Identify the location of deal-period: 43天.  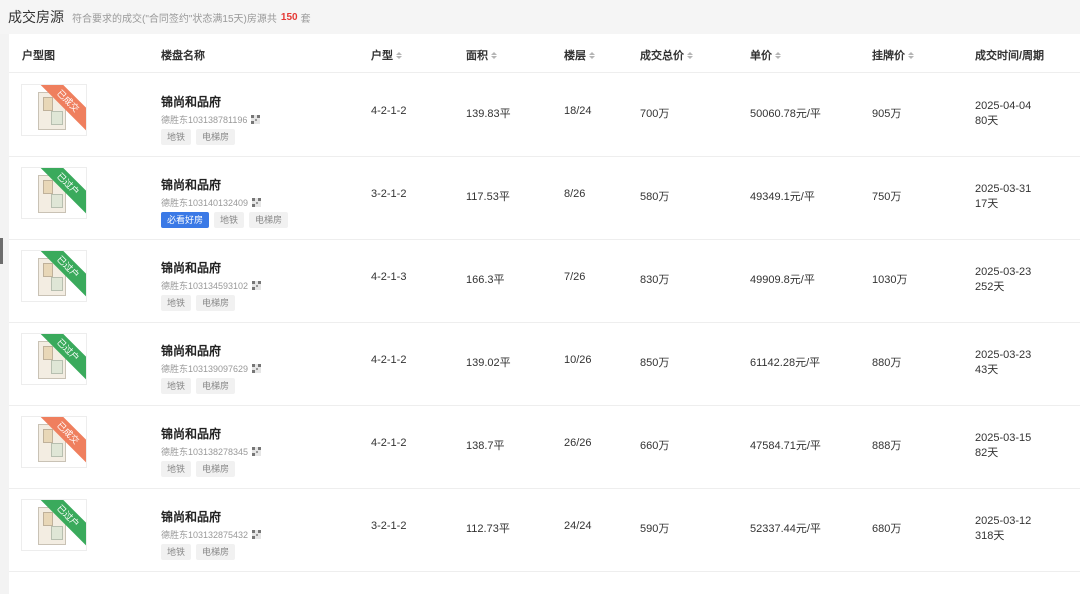
(987, 370).